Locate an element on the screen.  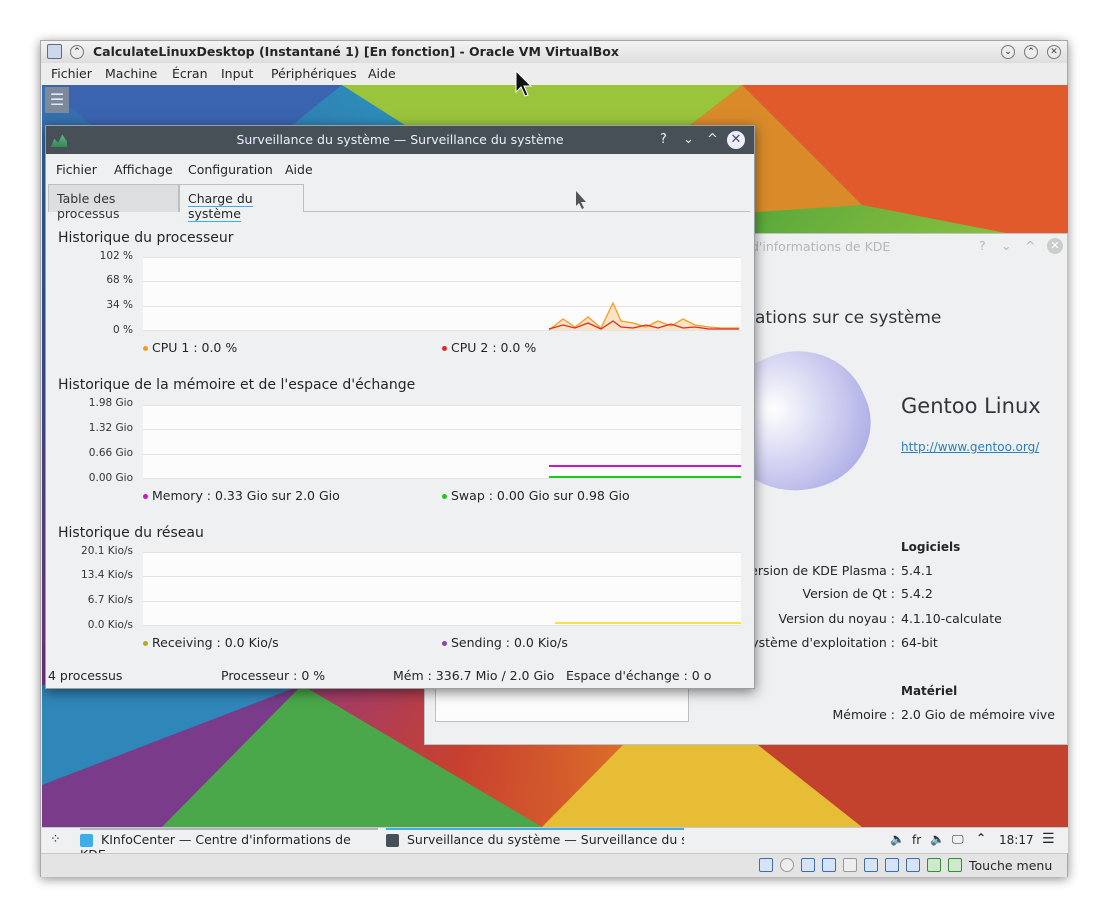
mem-ytick: 0.00 Gio is located at coordinates (110, 478).